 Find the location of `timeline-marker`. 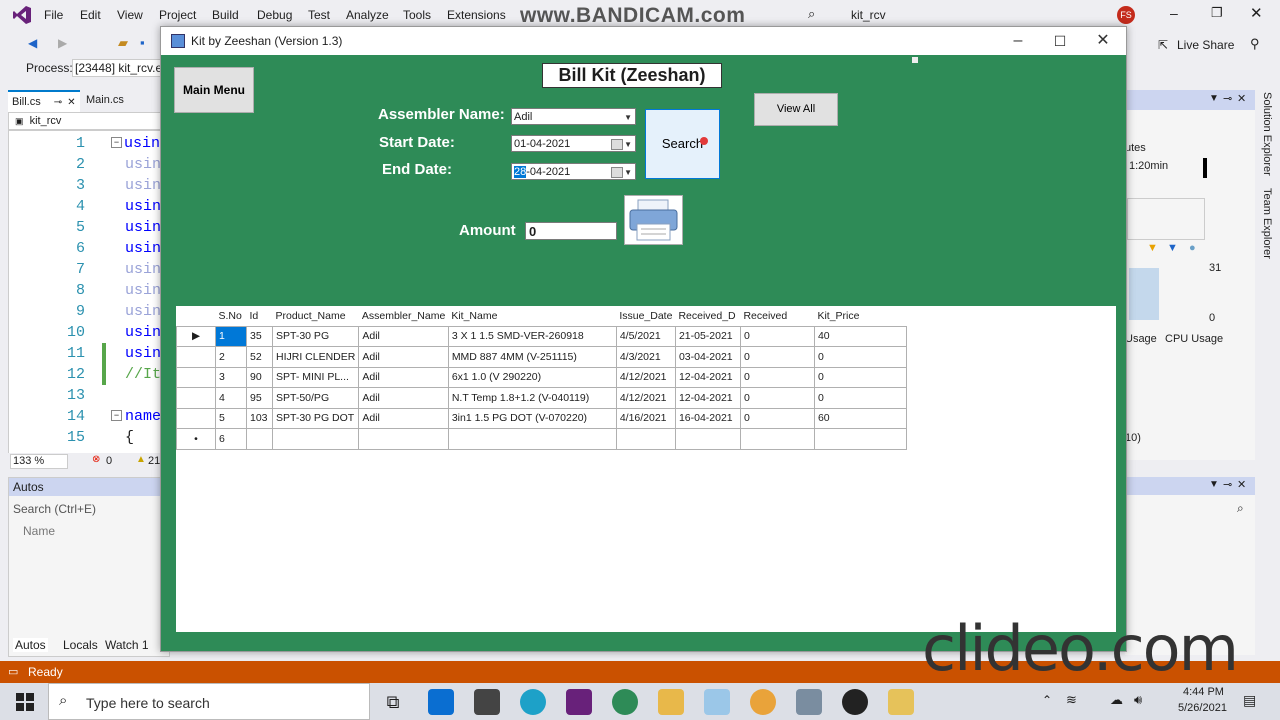

timeline-marker is located at coordinates (1205, 168).